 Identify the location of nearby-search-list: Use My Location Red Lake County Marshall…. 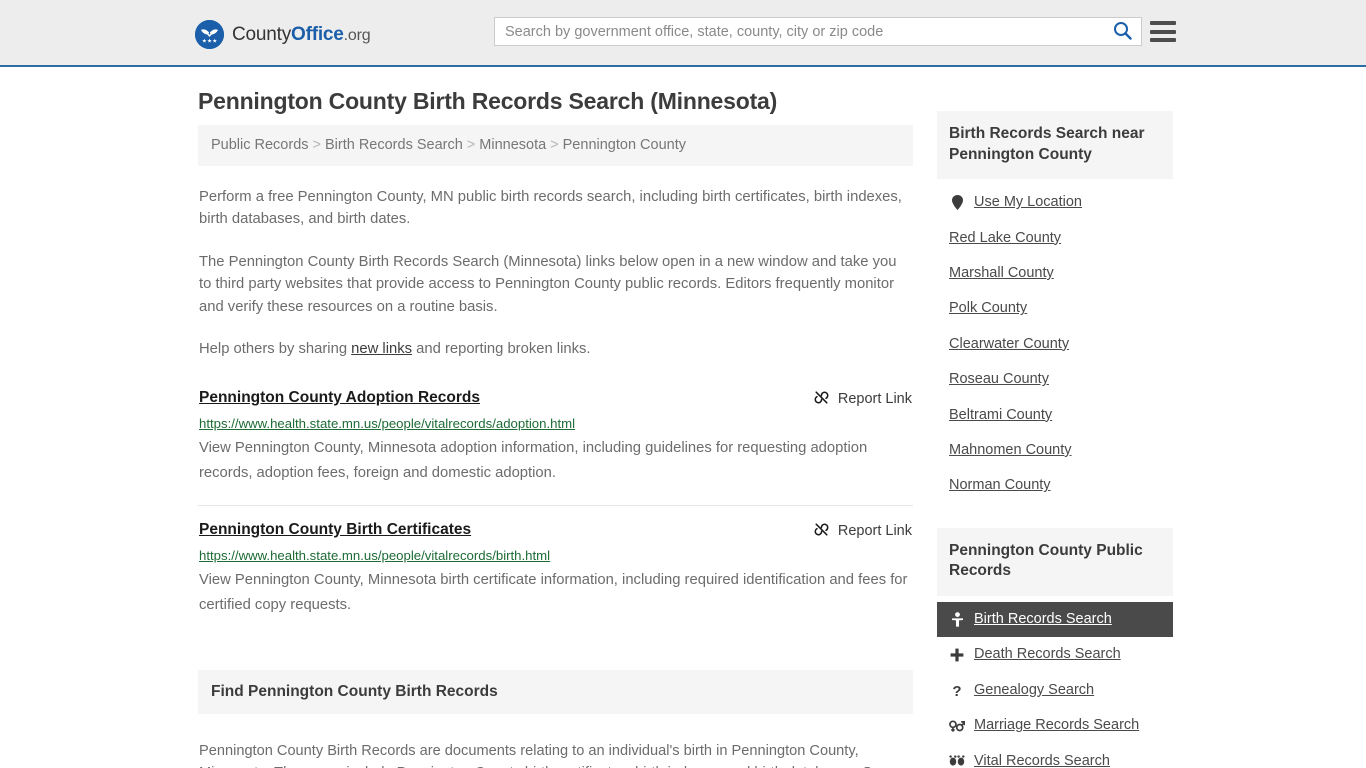
(1055, 341).